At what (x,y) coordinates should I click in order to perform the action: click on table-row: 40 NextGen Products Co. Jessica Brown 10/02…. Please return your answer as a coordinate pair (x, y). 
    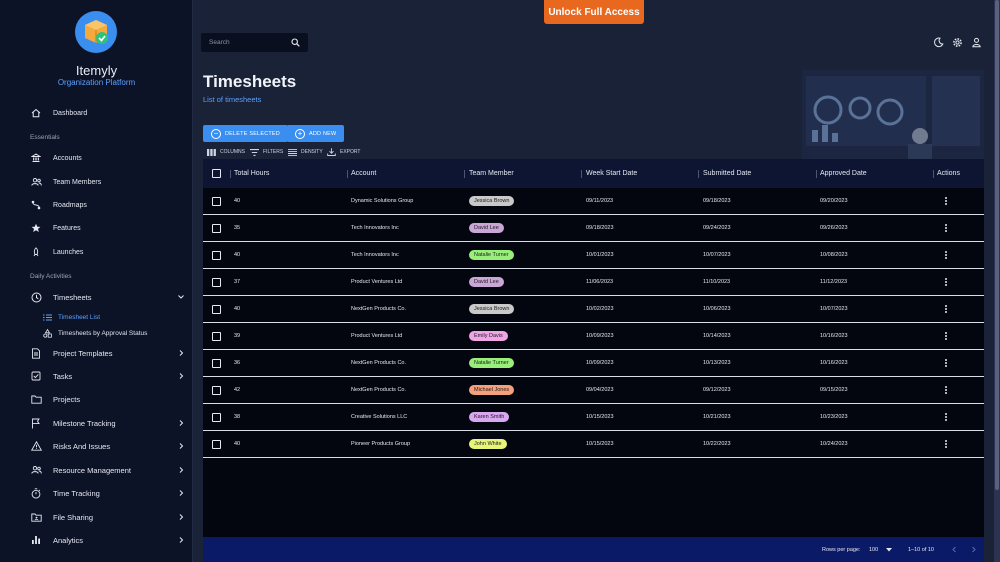
    Looking at the image, I should click on (593, 309).